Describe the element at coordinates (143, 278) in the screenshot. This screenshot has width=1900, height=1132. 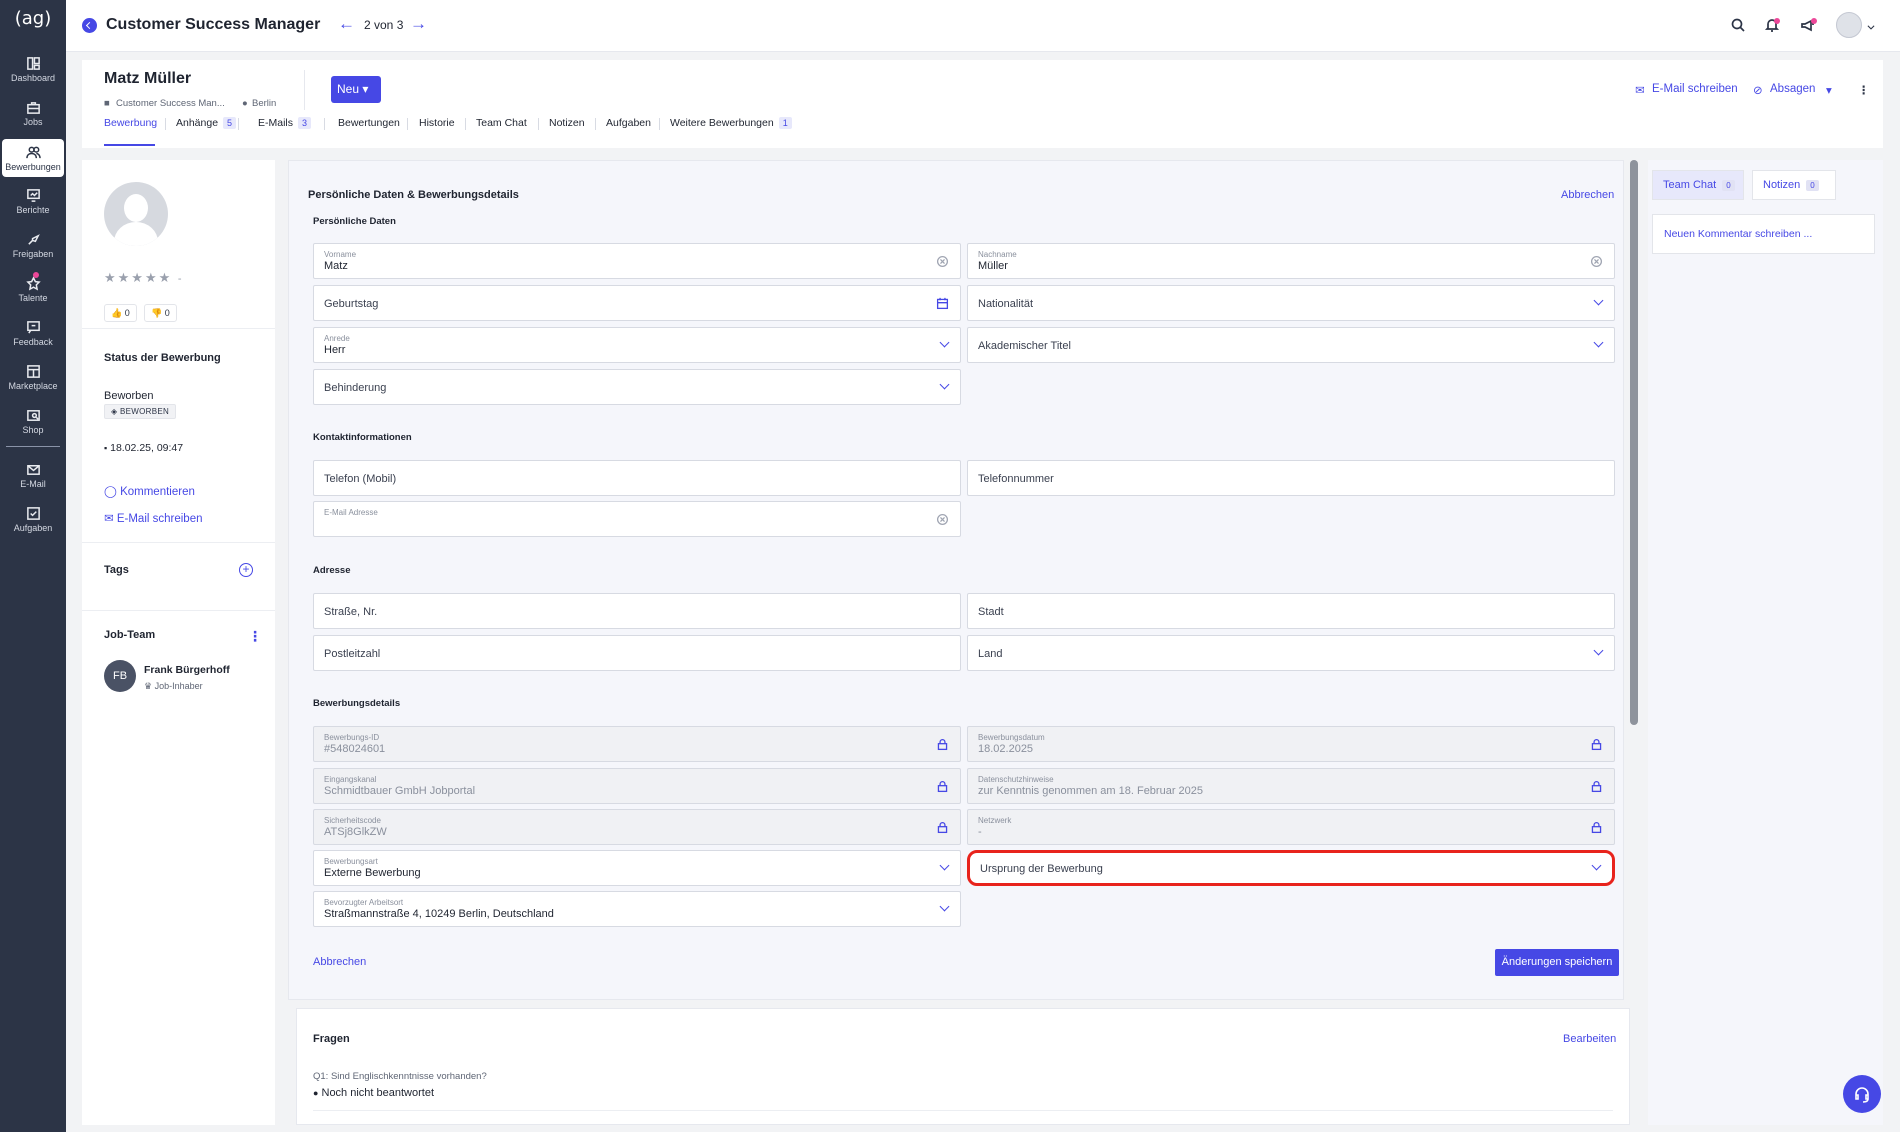
I see `rating-stars: ★★★★★ -` at that location.